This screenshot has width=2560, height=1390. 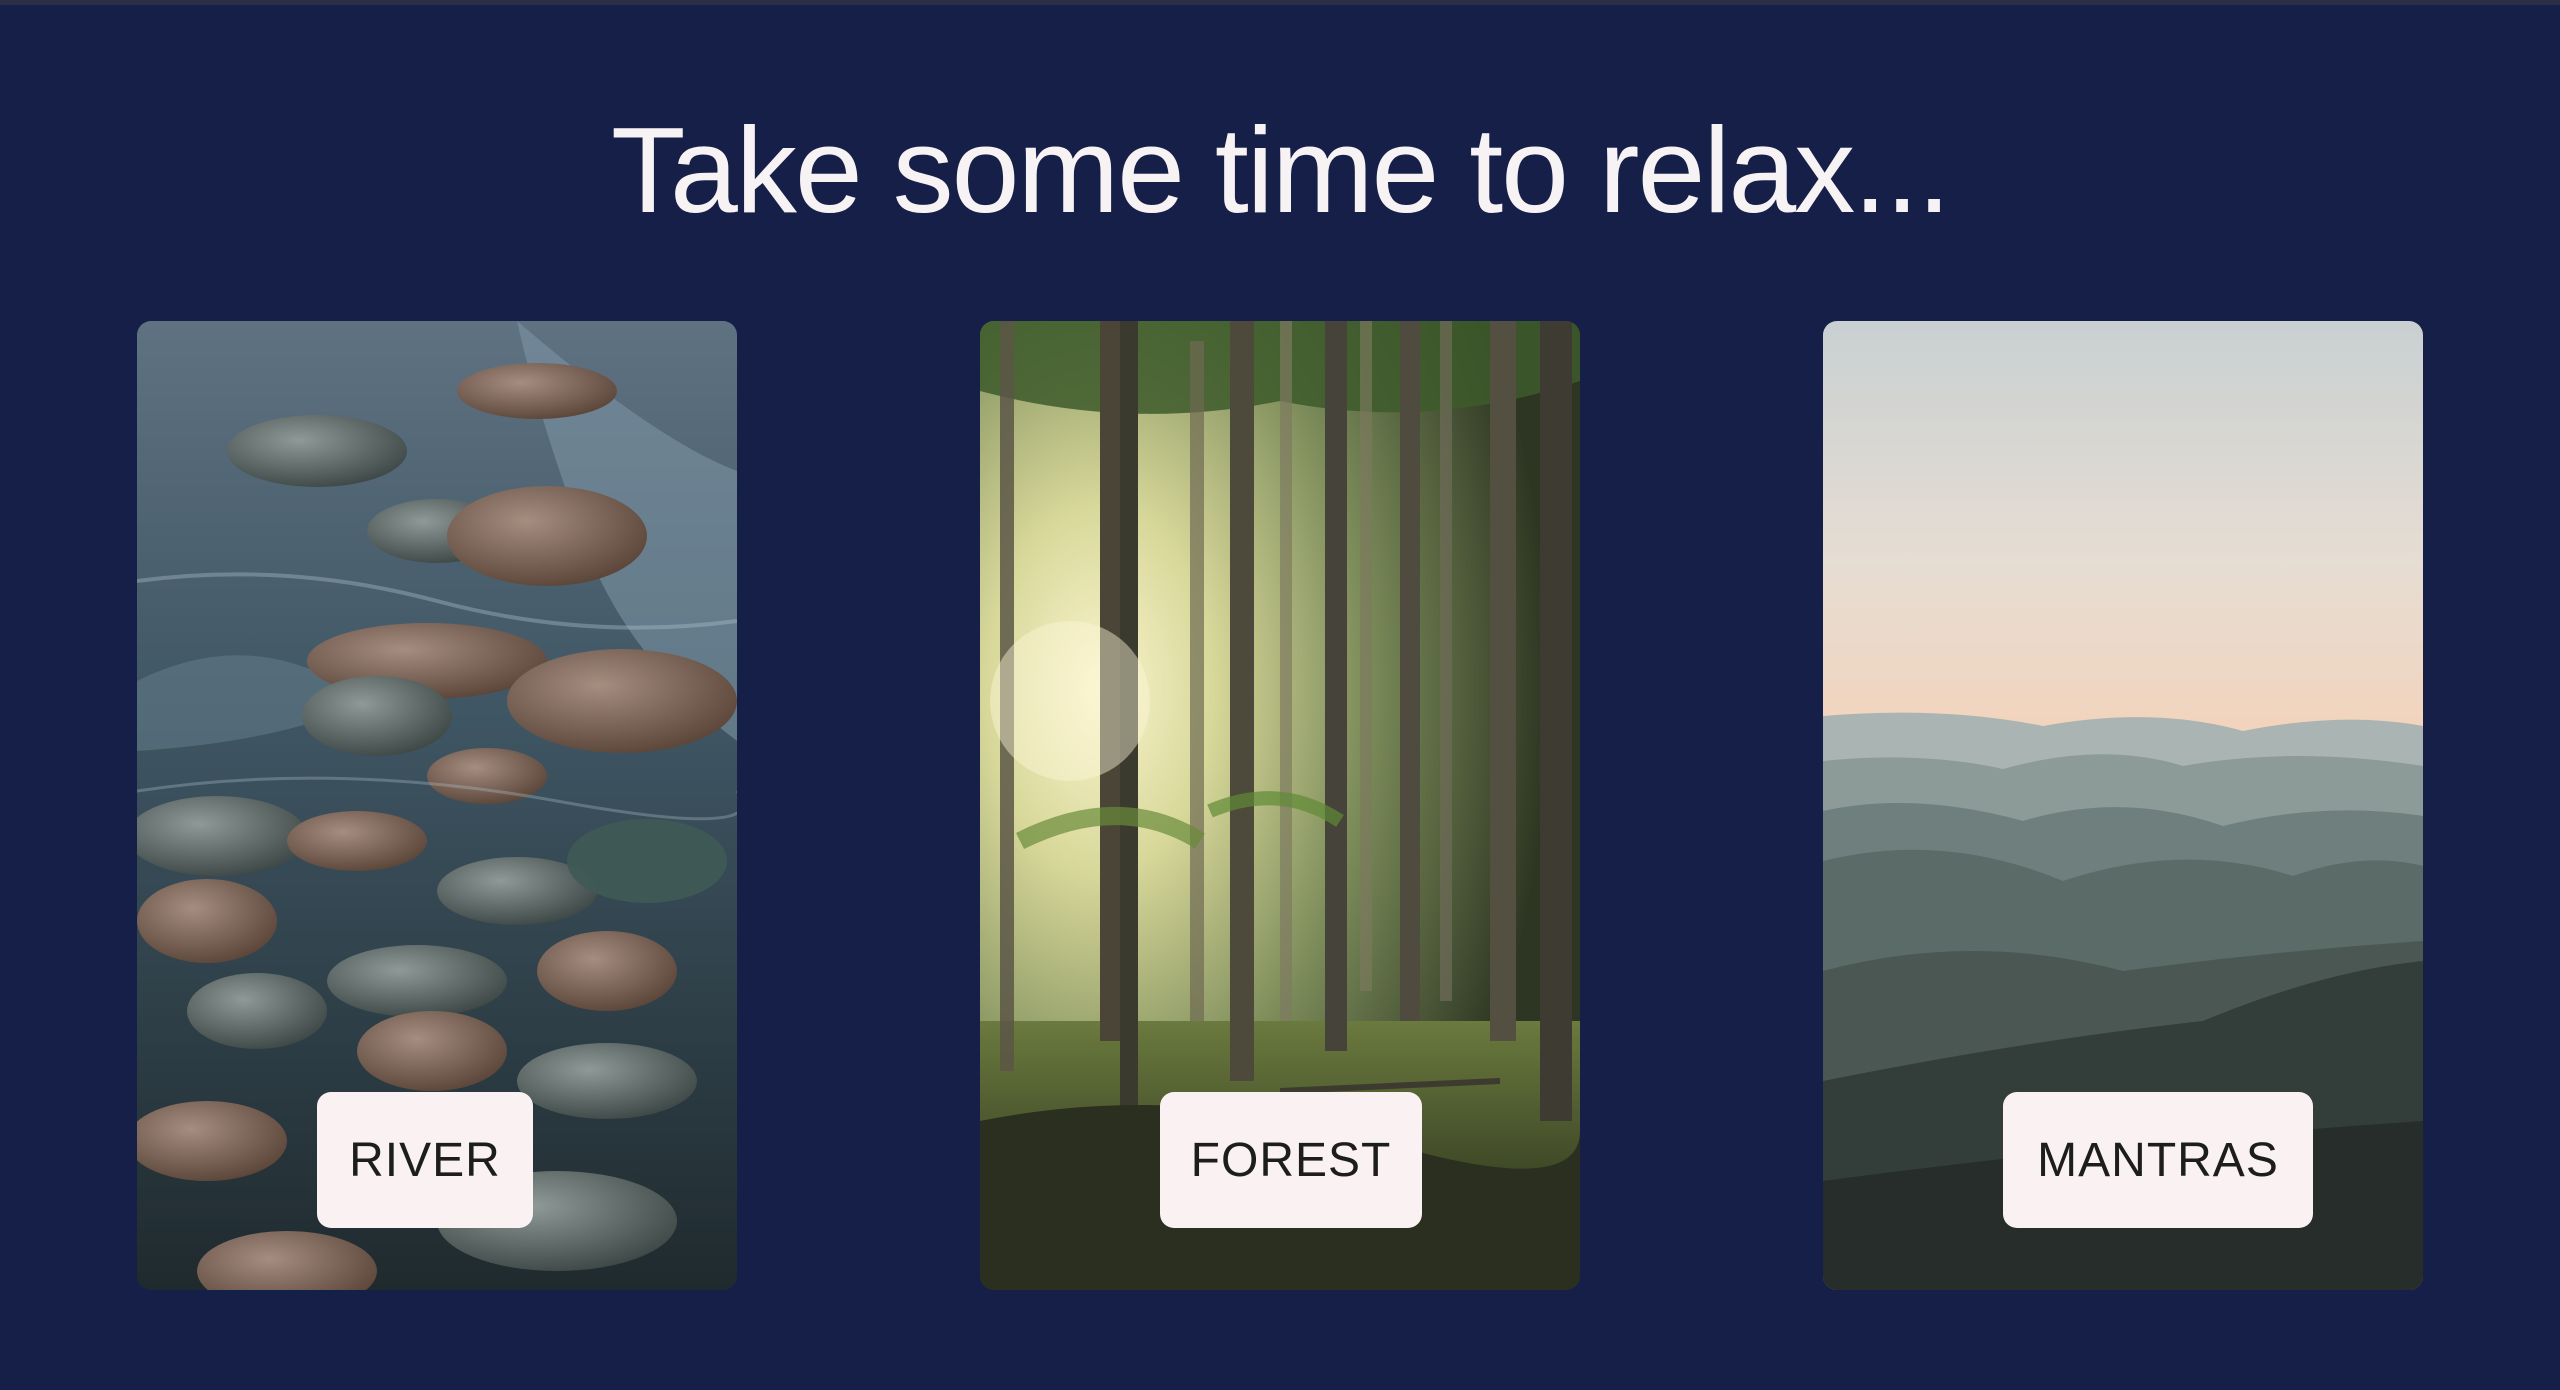 I want to click on top-border, so click(x=1280, y=2).